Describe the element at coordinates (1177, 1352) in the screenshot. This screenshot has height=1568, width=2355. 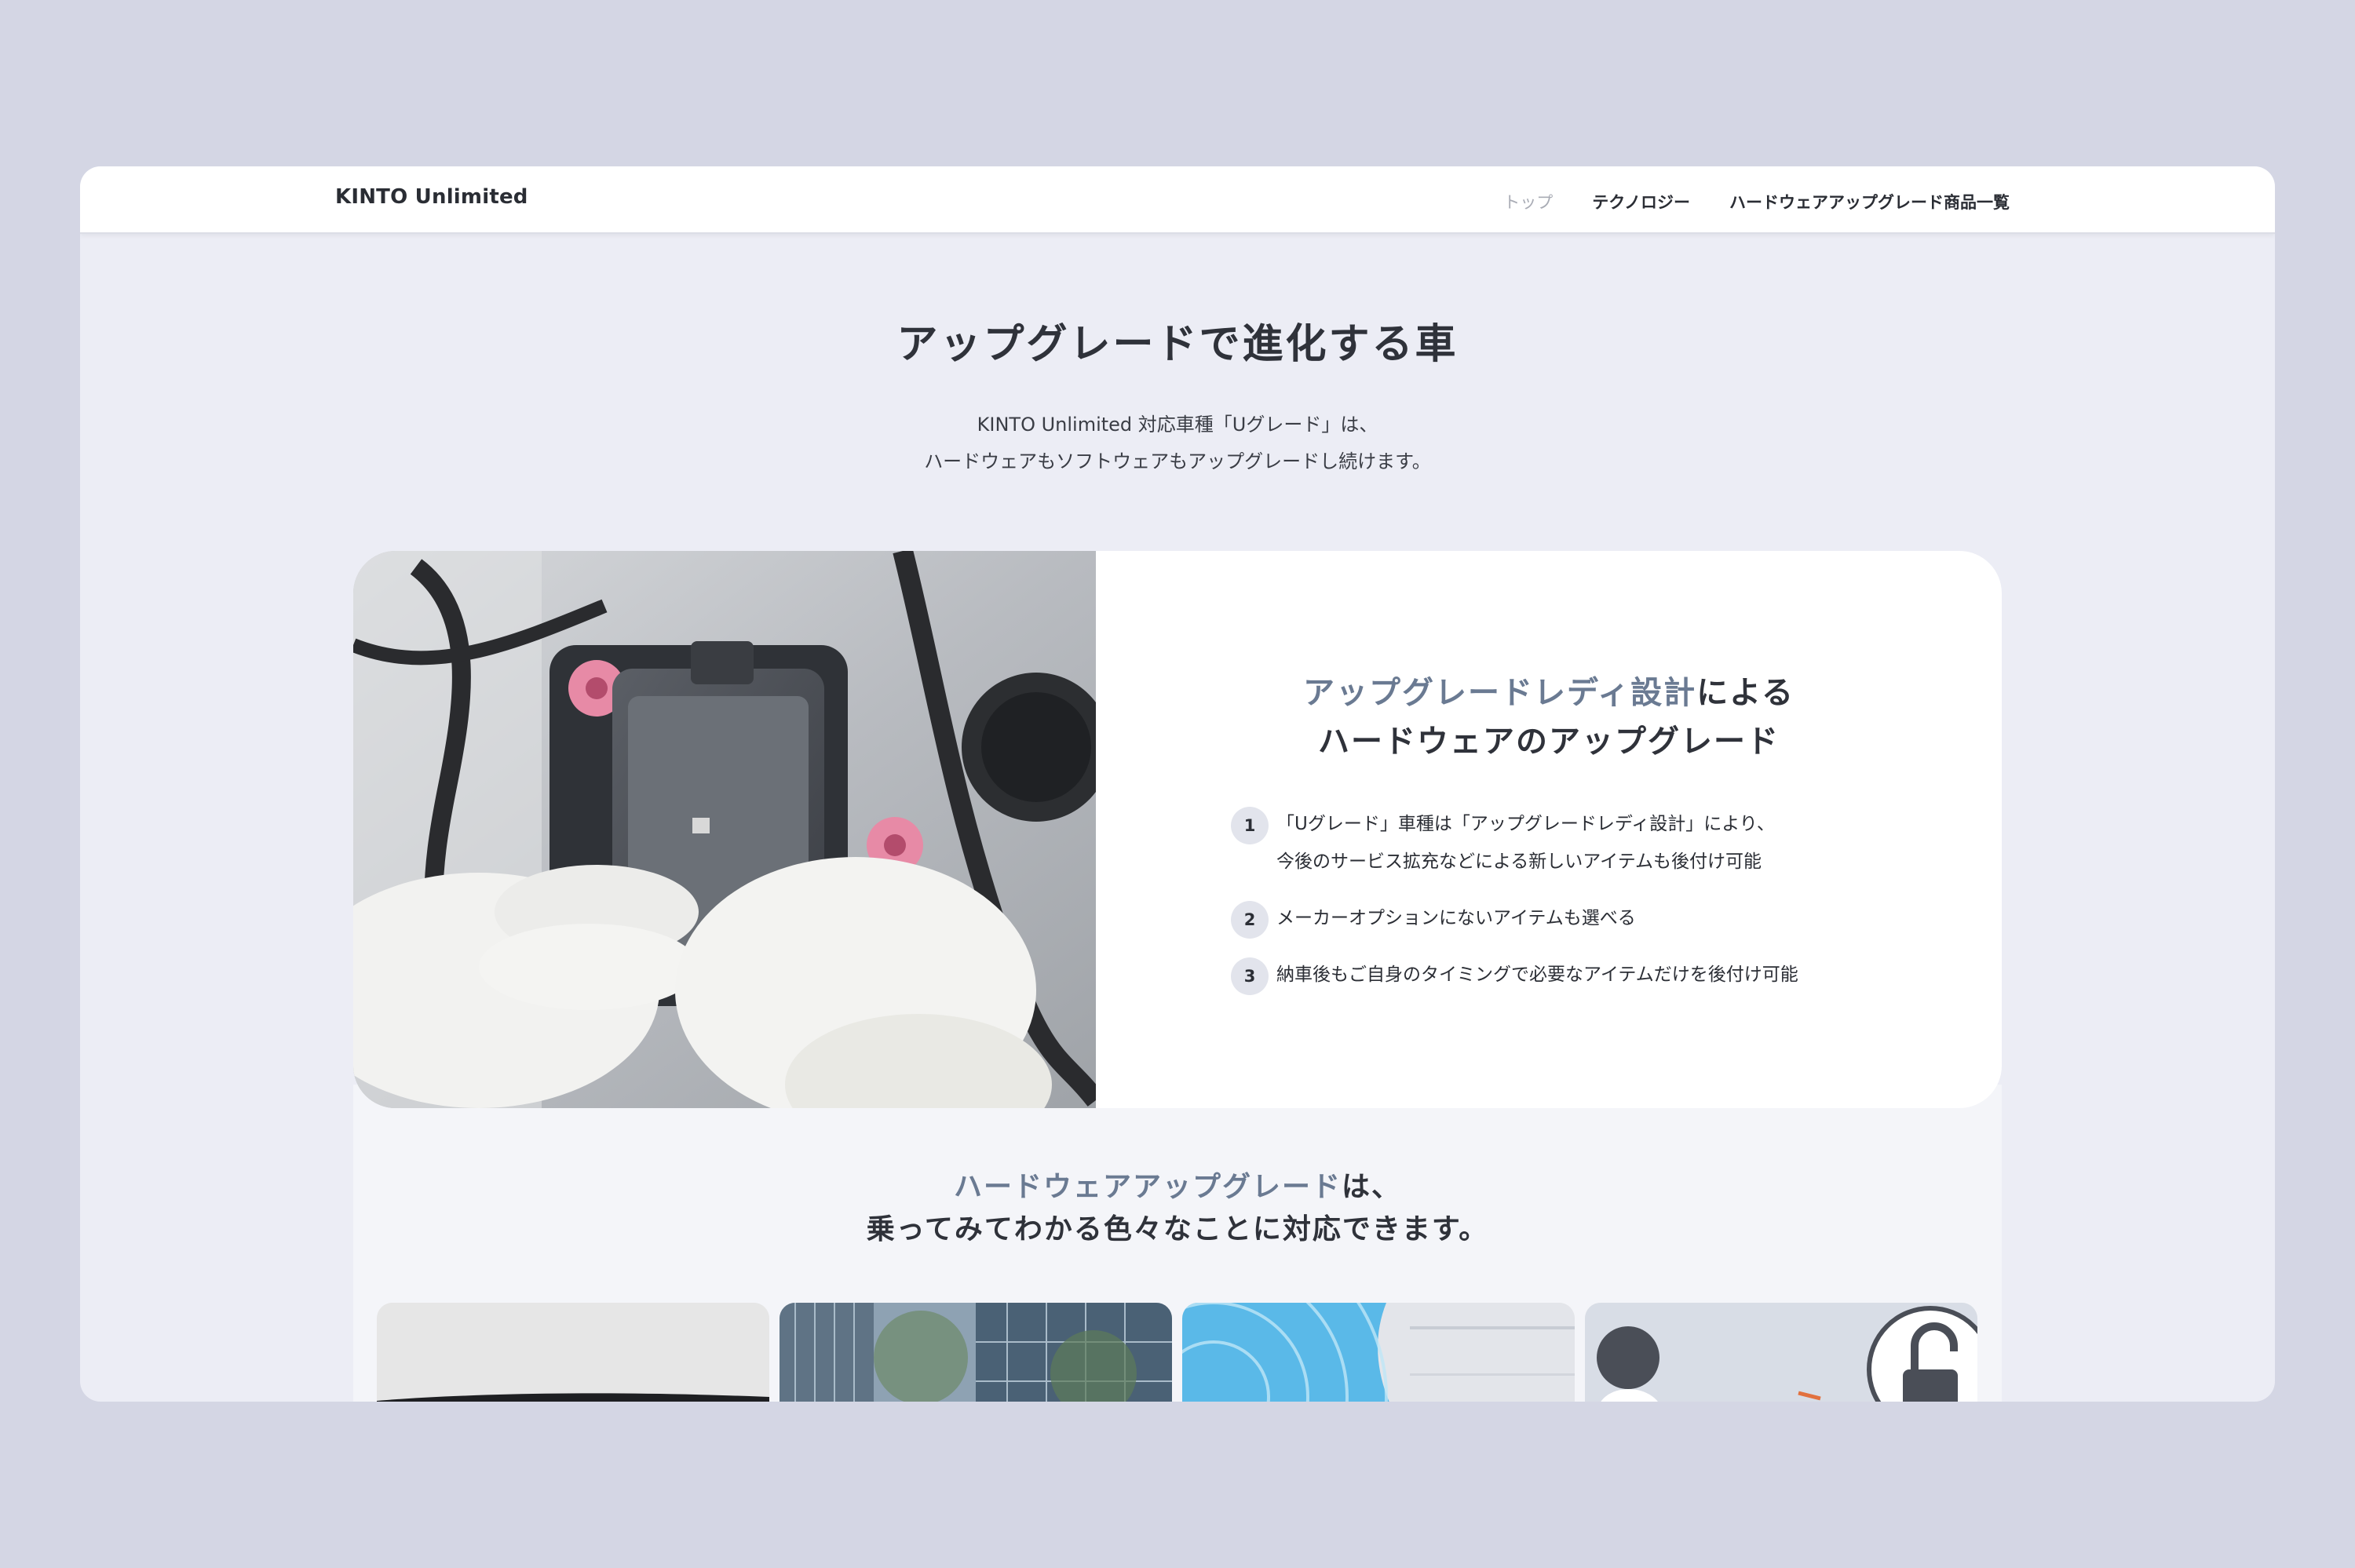
I see `card-row` at that location.